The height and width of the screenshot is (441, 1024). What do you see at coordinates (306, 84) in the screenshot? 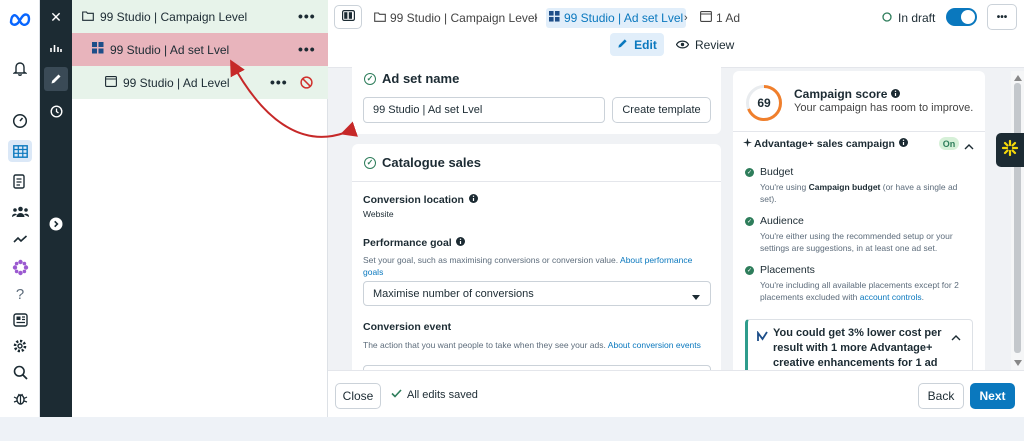
I see `ad-disabled-icon` at bounding box center [306, 84].